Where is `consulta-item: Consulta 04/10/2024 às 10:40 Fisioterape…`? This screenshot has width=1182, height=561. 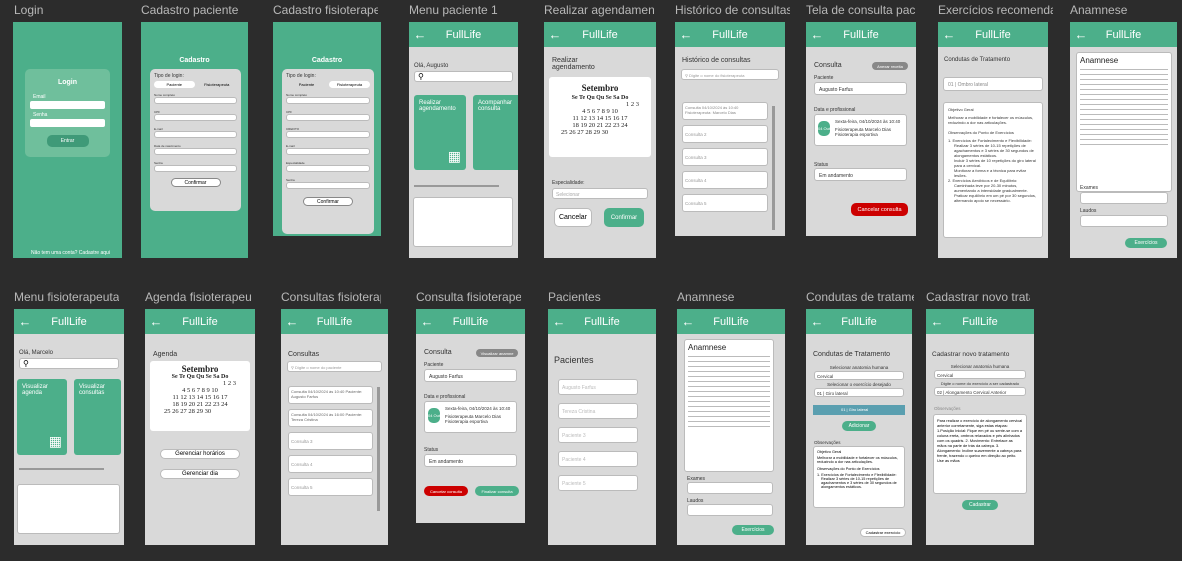 consulta-item: Consulta 04/10/2024 às 10:40 Fisioterape… is located at coordinates (725, 111).